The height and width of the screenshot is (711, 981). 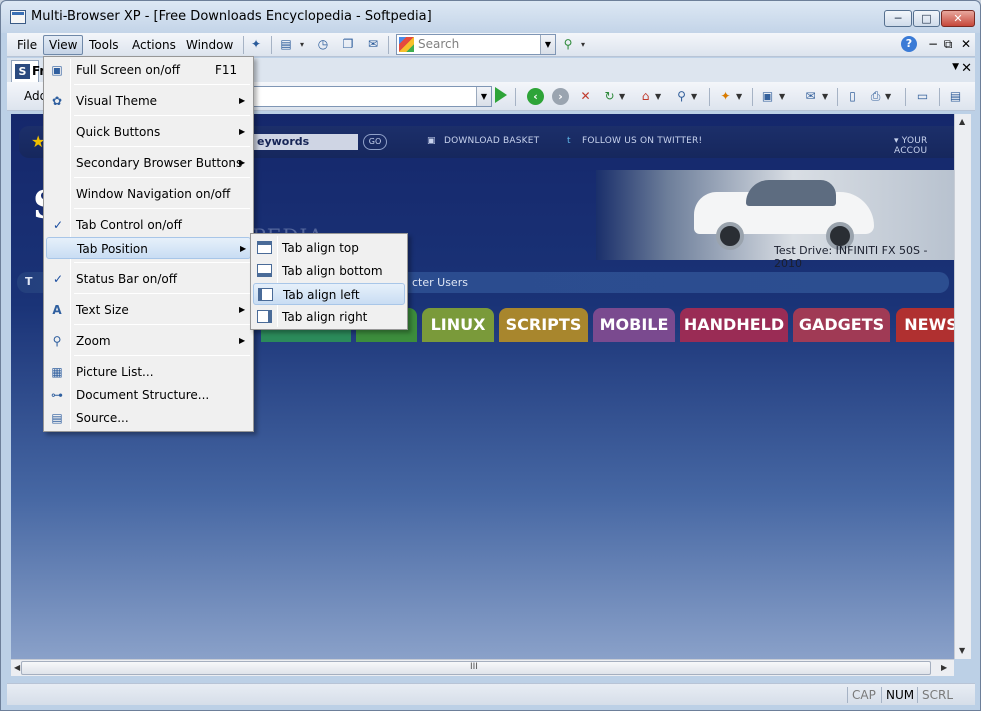 What do you see at coordinates (375, 142) in the screenshot?
I see `site-search-go-button: GO` at bounding box center [375, 142].